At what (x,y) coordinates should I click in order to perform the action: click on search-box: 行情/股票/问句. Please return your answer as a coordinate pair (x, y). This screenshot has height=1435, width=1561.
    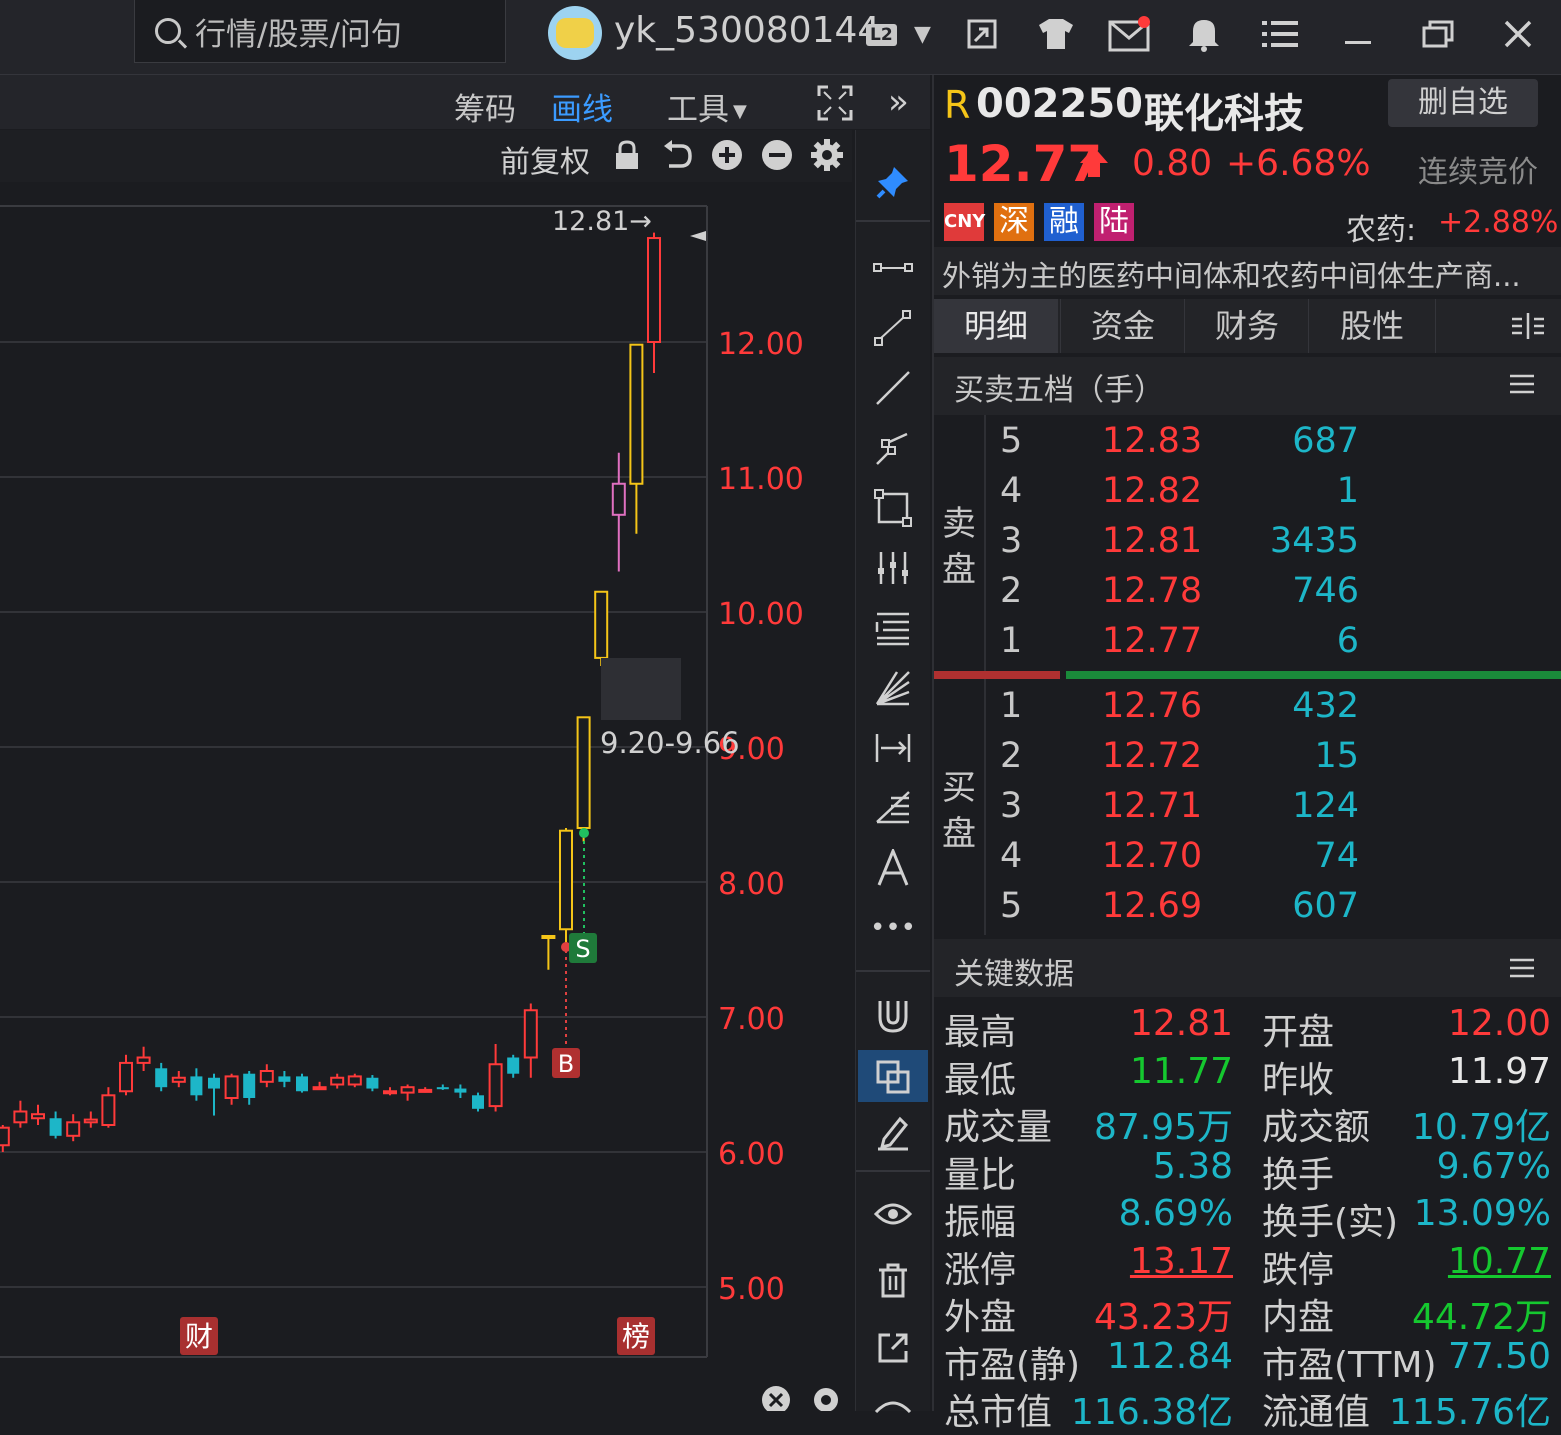
    Looking at the image, I should click on (320, 31).